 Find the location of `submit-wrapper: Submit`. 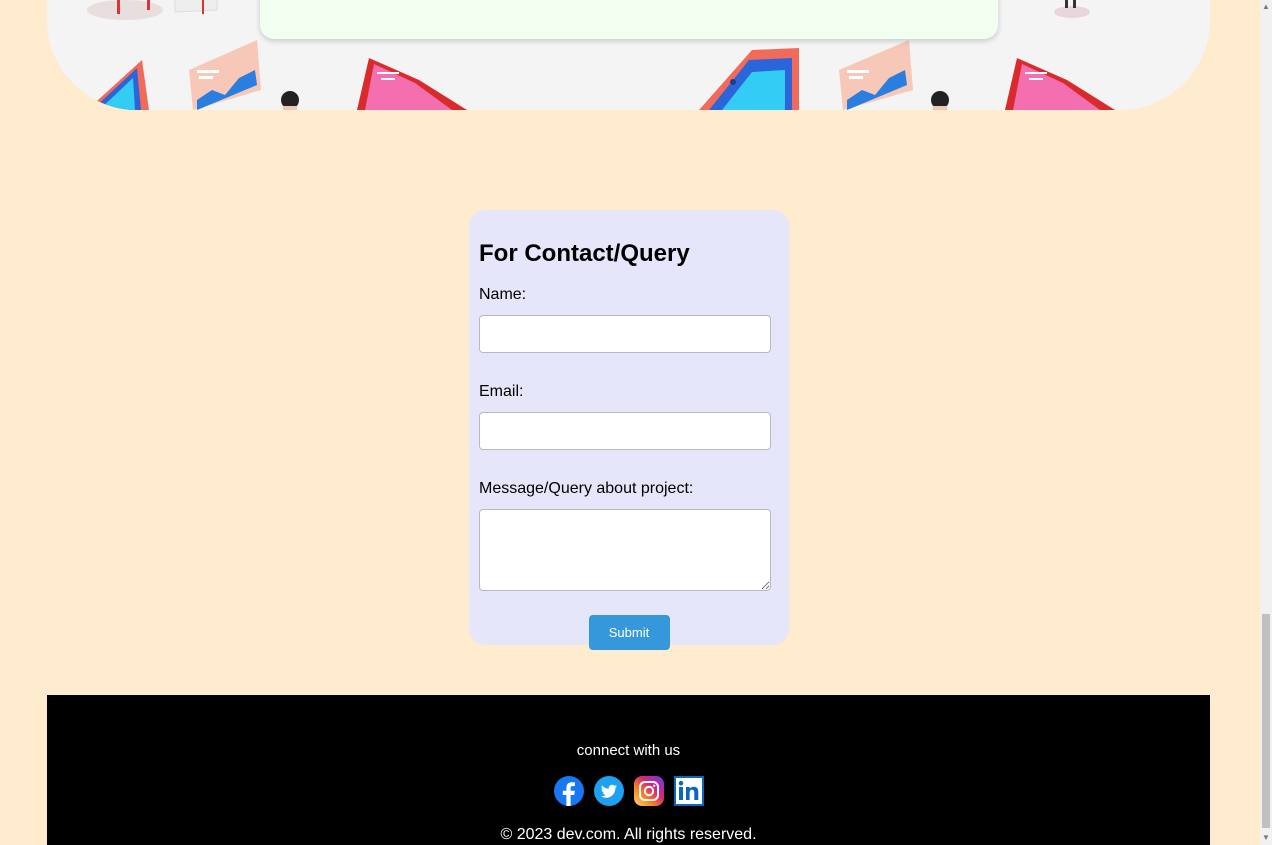

submit-wrapper: Submit is located at coordinates (625, 632).